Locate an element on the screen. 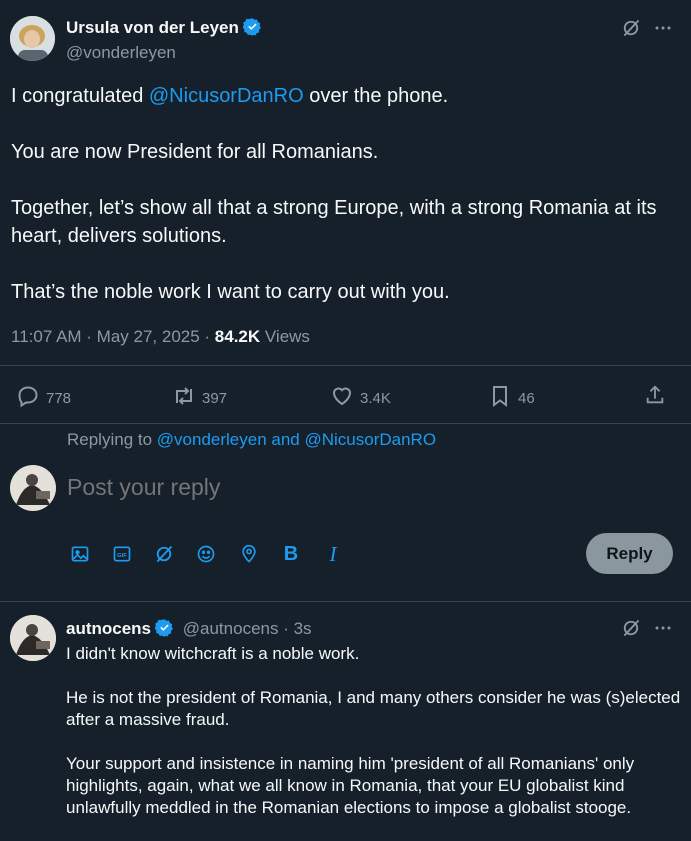  replying-prefix: Replying to is located at coordinates (112, 439).